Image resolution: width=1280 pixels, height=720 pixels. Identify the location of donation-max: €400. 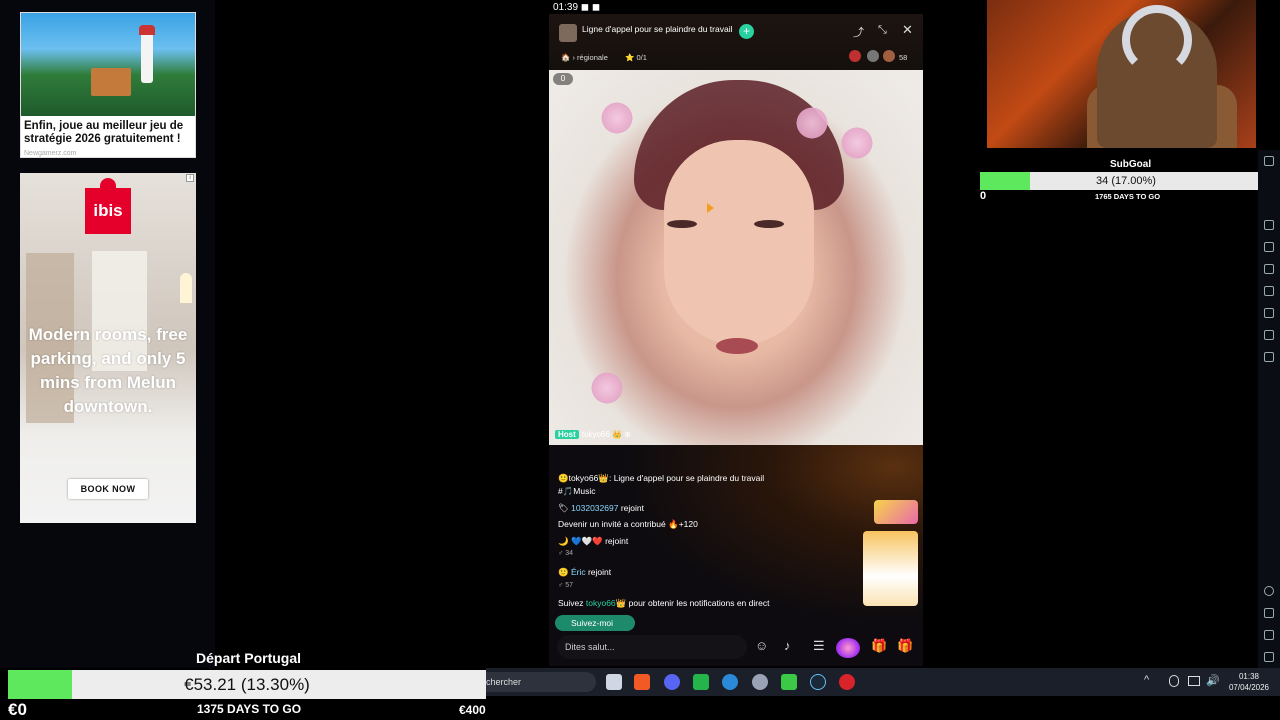
(472, 710).